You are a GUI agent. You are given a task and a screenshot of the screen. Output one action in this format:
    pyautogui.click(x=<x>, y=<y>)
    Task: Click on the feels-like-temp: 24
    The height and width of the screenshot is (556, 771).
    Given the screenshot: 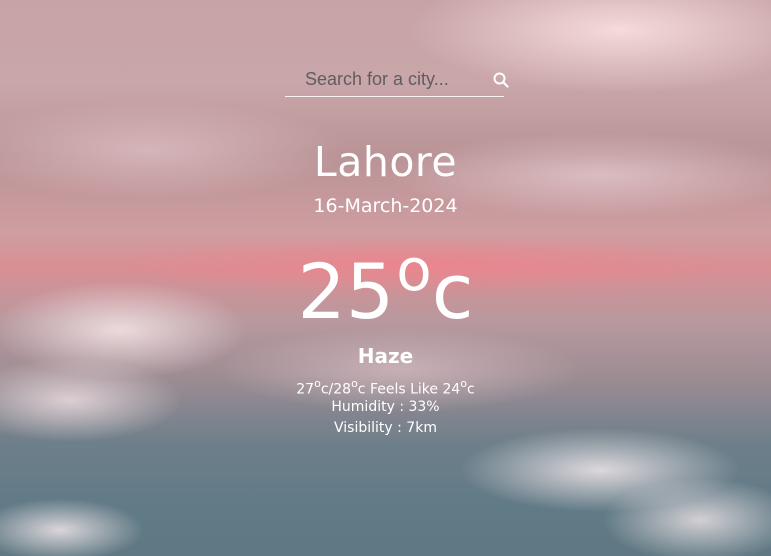 What is the action you would take?
    pyautogui.click(x=451, y=389)
    